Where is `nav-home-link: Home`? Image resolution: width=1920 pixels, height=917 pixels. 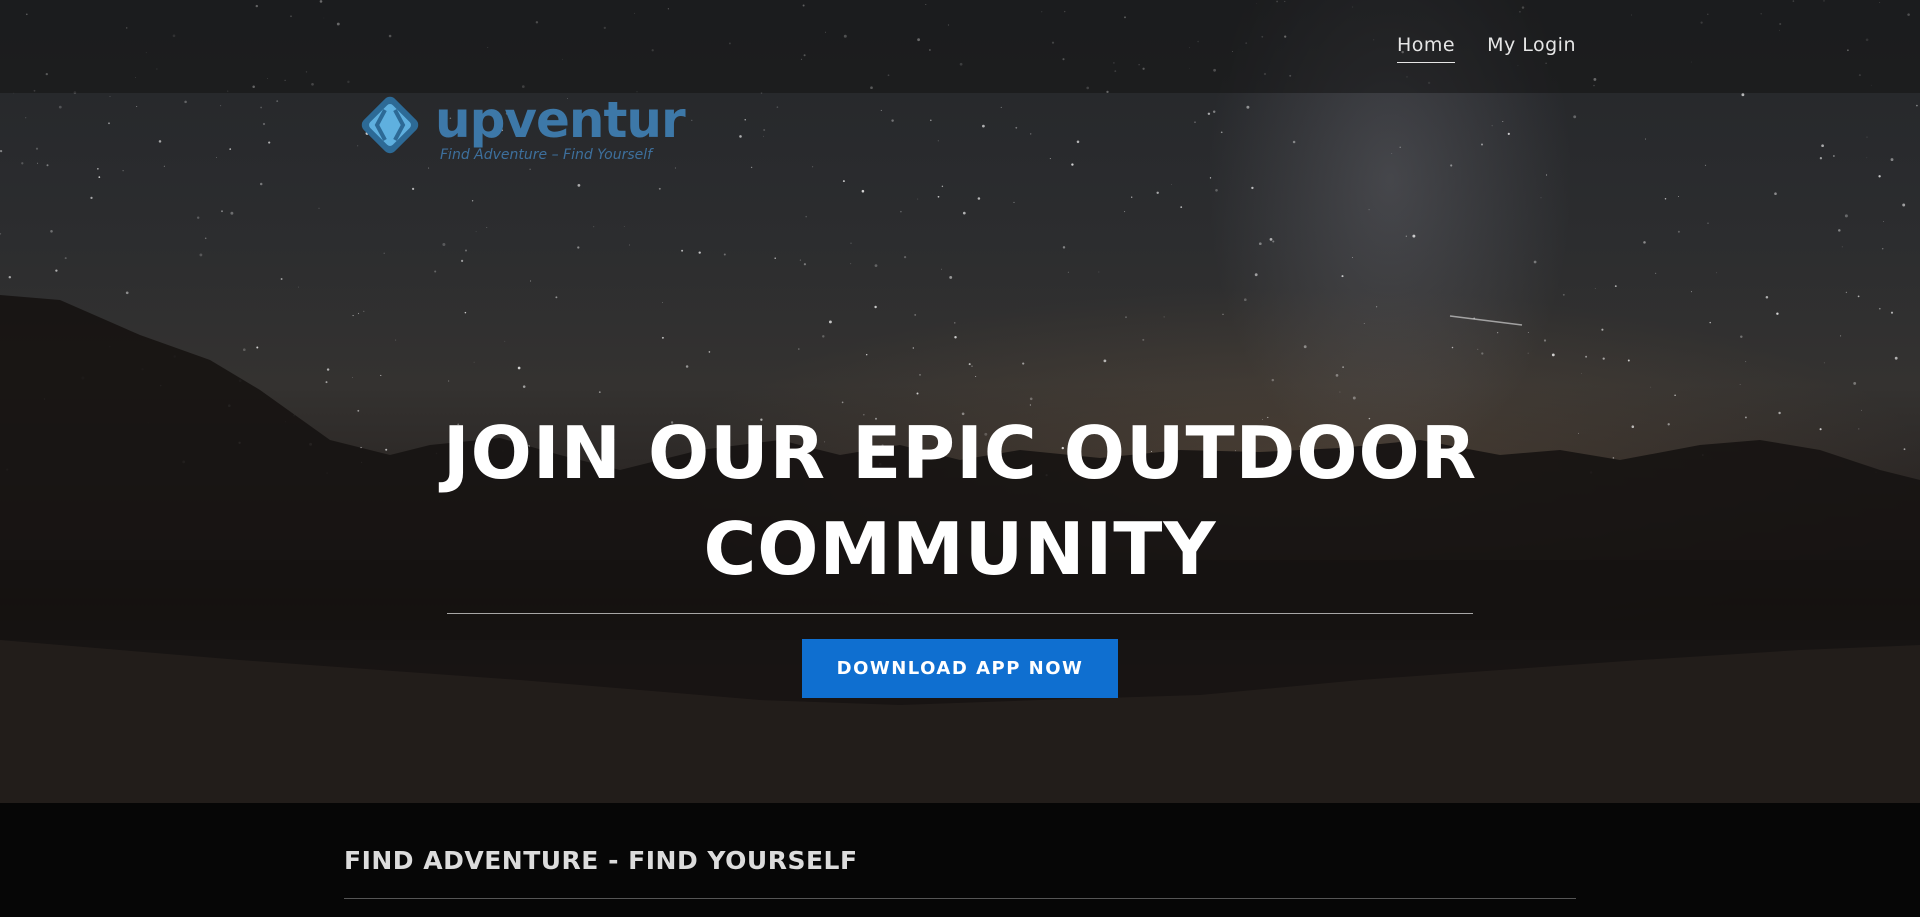
nav-home-link: Home is located at coordinates (1426, 48).